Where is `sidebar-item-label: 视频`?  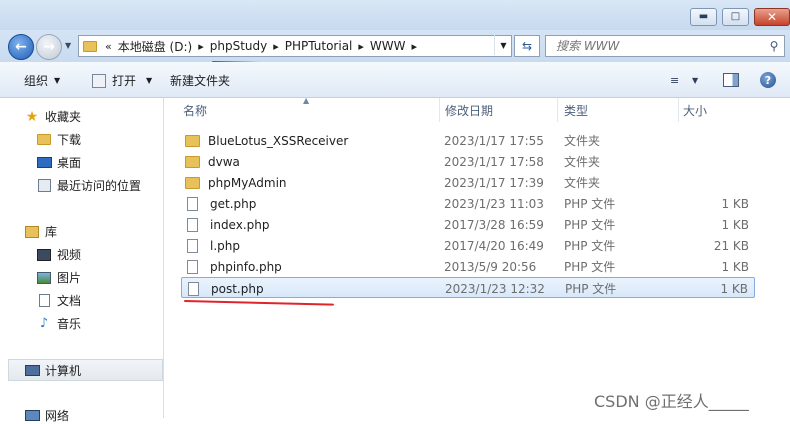 sidebar-item-label: 视频 is located at coordinates (69, 255).